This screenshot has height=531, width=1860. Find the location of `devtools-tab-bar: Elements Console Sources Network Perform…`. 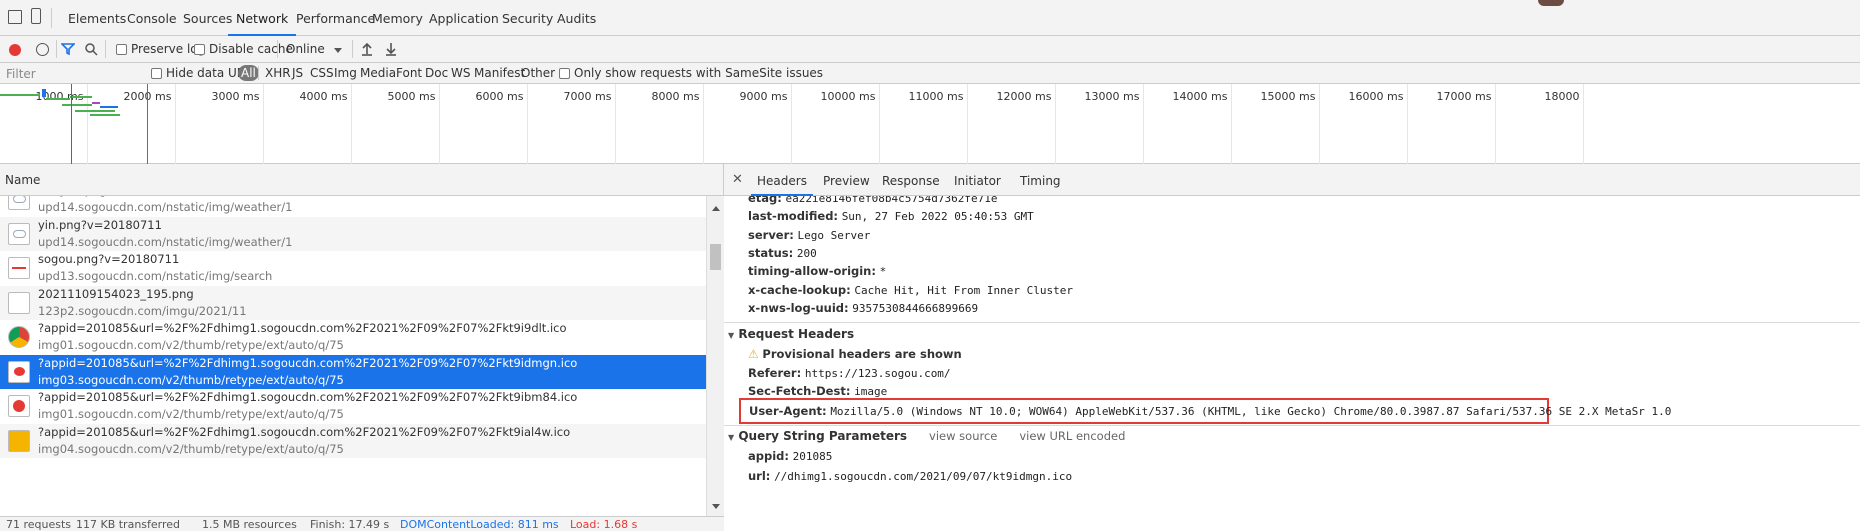

devtools-tab-bar: Elements Console Sources Network Perform… is located at coordinates (930, 18).